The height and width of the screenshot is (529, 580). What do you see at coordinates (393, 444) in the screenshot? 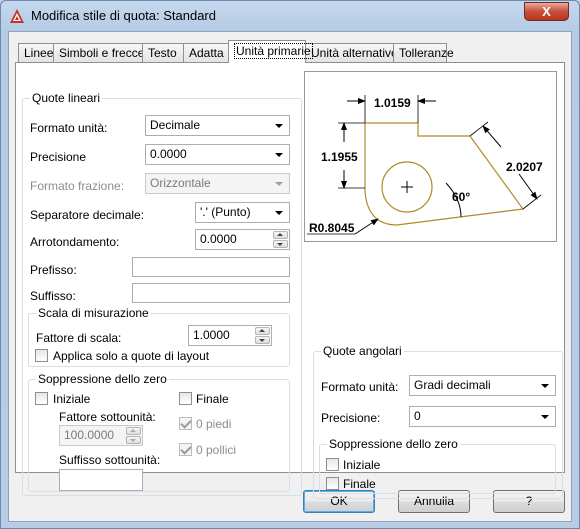
I see `zero-angular-group-title: Soppressione dello zero` at bounding box center [393, 444].